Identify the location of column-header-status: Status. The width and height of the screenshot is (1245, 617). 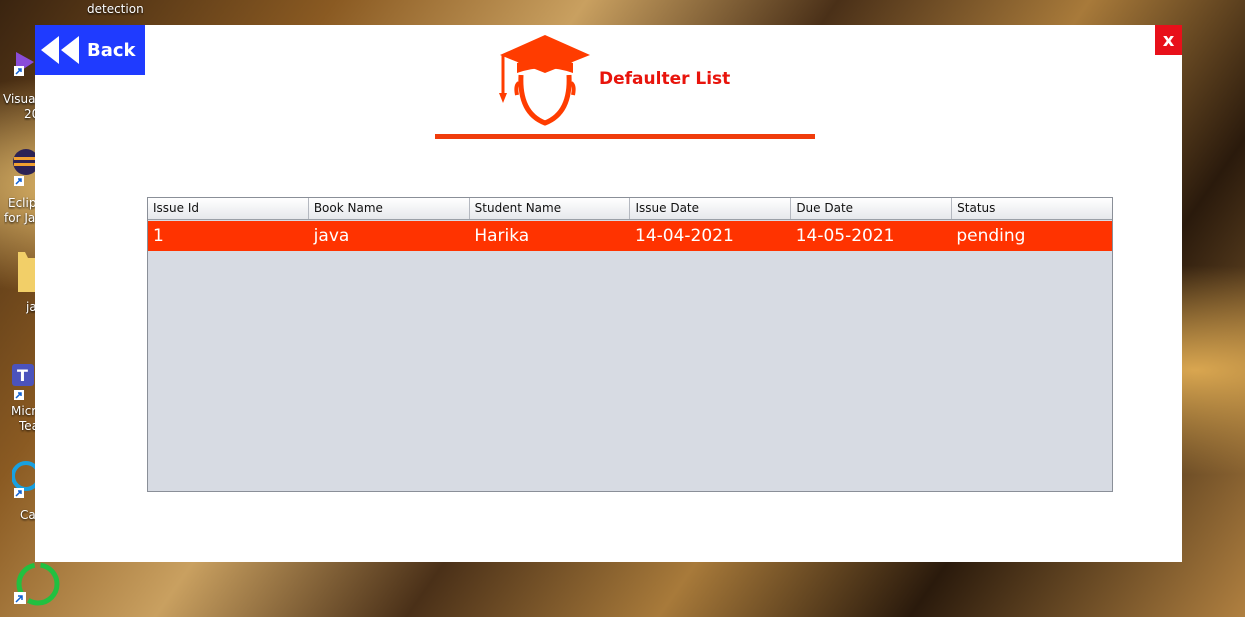
(1032, 208).